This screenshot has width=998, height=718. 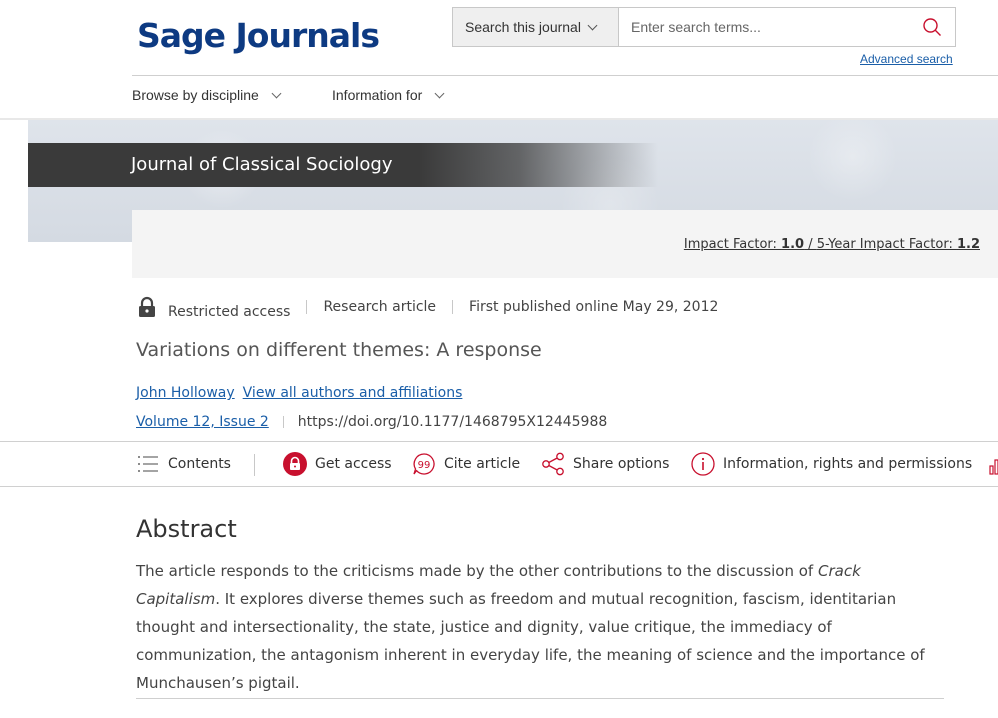 I want to click on article-type: Research article, so click(x=380, y=307).